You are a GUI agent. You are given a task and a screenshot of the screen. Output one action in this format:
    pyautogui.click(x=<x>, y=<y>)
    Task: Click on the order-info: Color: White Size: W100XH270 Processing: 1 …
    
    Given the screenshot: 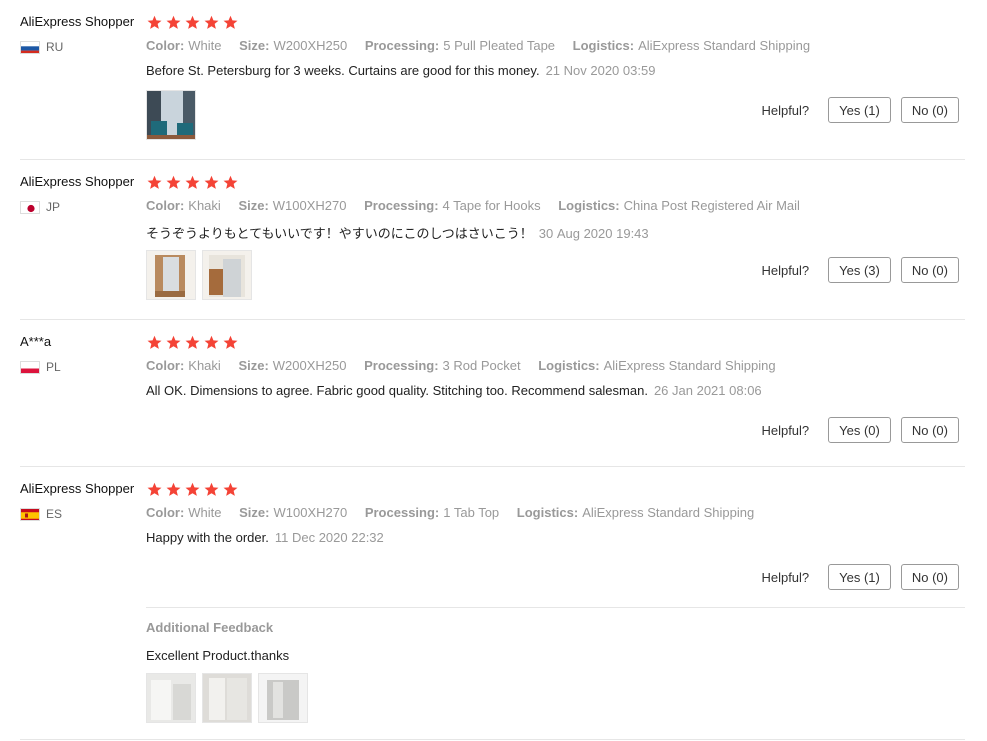 What is the action you would take?
    pyautogui.click(x=457, y=512)
    